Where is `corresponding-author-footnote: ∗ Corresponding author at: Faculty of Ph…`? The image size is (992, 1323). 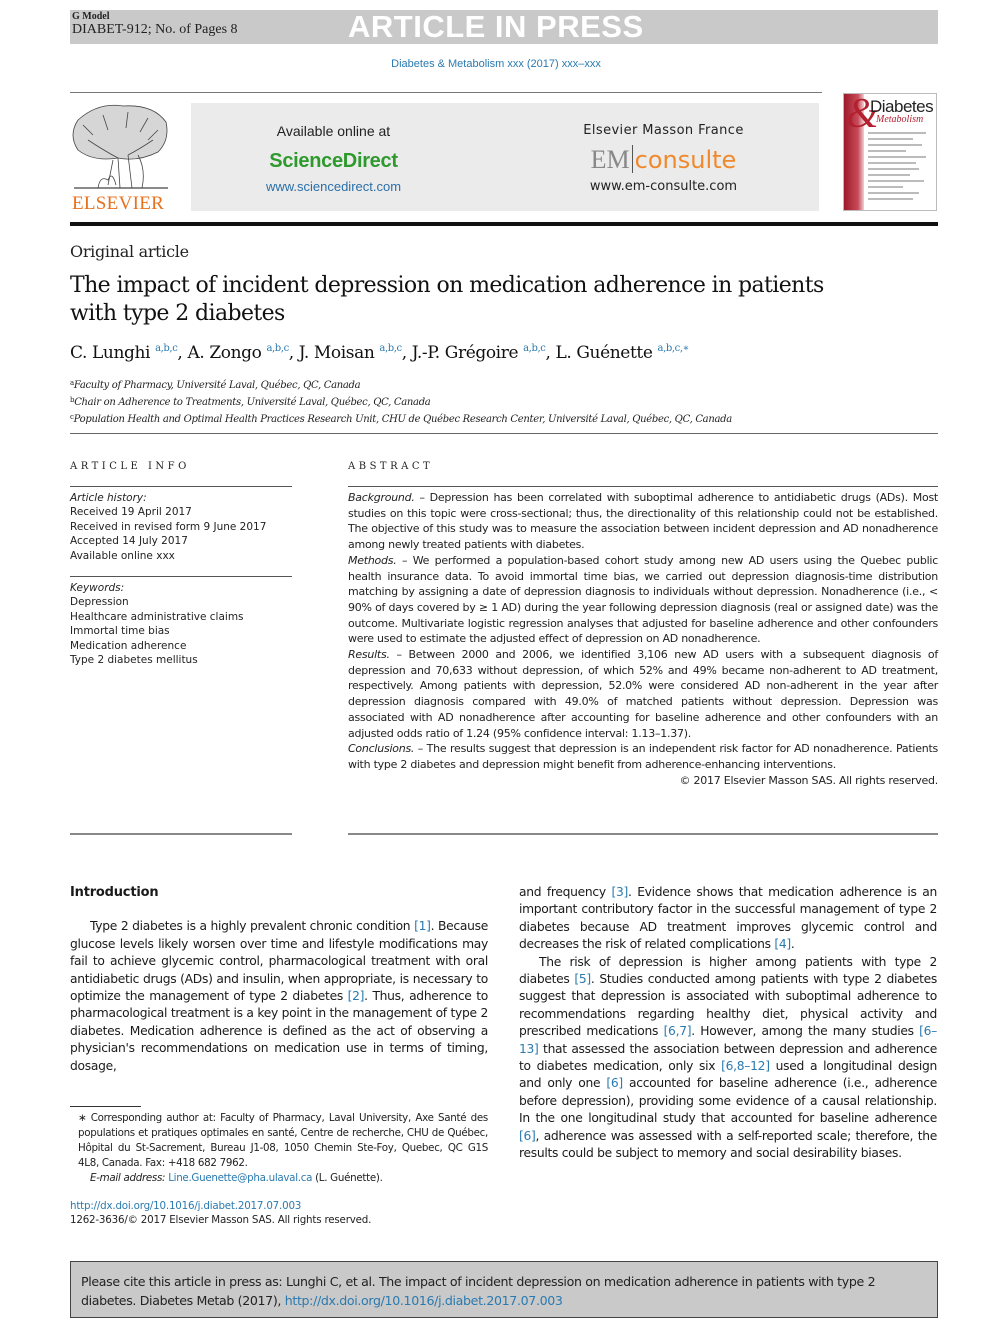
corresponding-author-footnote: ∗ Corresponding author at: Faculty of Ph… is located at coordinates (279, 1148).